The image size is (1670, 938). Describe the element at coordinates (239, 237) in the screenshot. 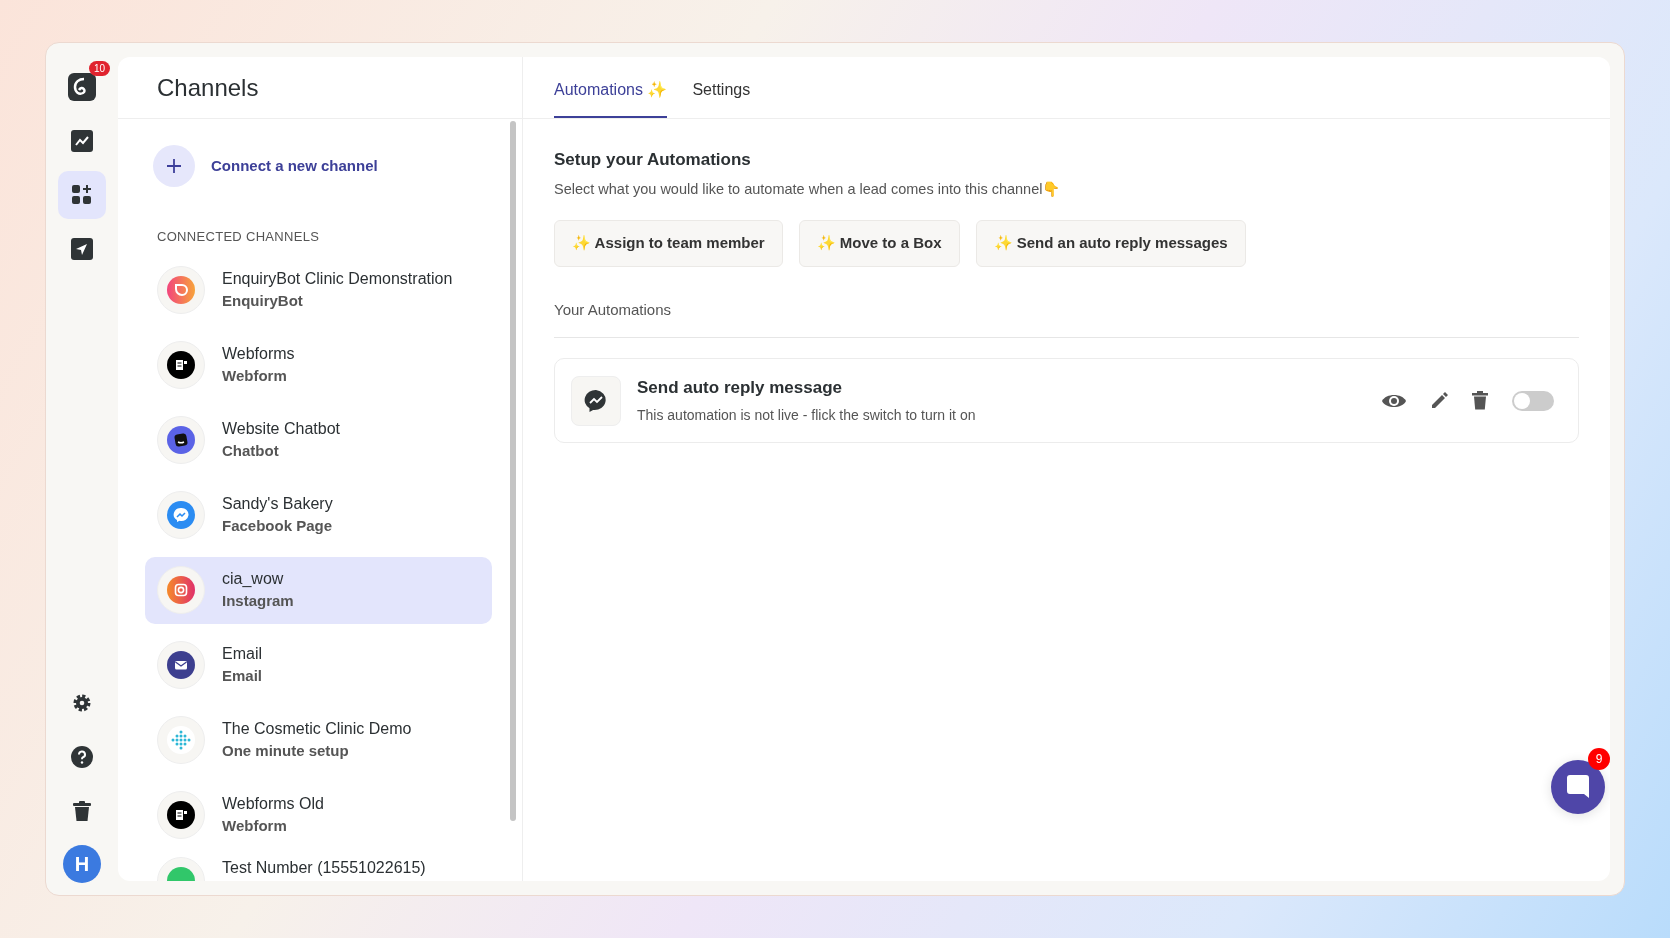

I see `section-heading: CONNECTED CHANNELS` at that location.